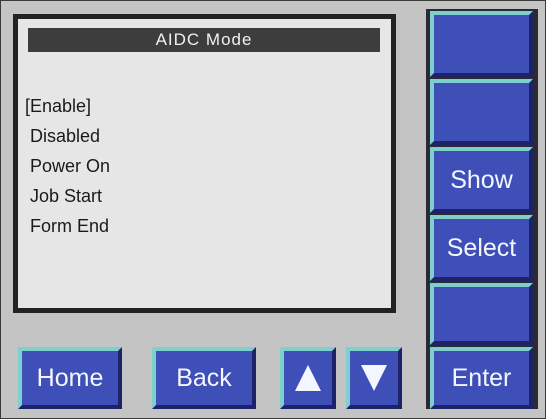 Image resolution: width=546 pixels, height=419 pixels. I want to click on menu-option-power-on: Power On, so click(67, 166).